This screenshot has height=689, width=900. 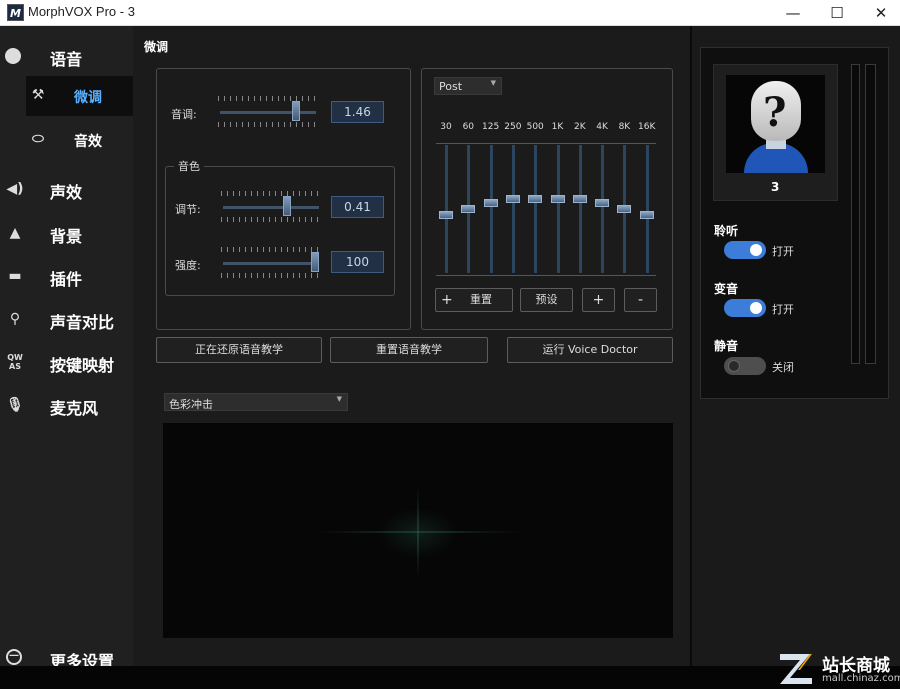 I want to click on eq-reset-button: + 重置, so click(x=474, y=300).